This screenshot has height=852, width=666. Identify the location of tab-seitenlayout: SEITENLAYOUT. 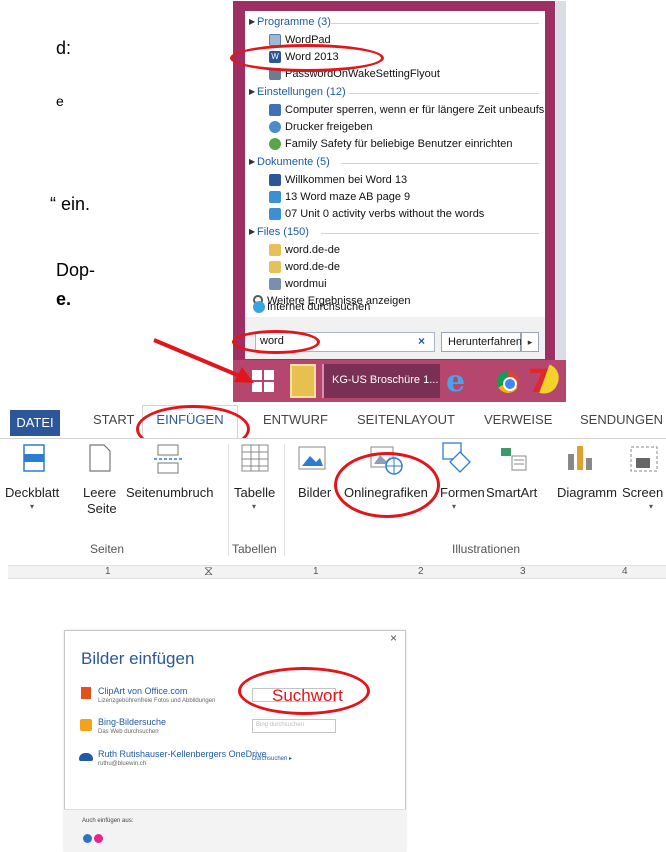
(406, 419).